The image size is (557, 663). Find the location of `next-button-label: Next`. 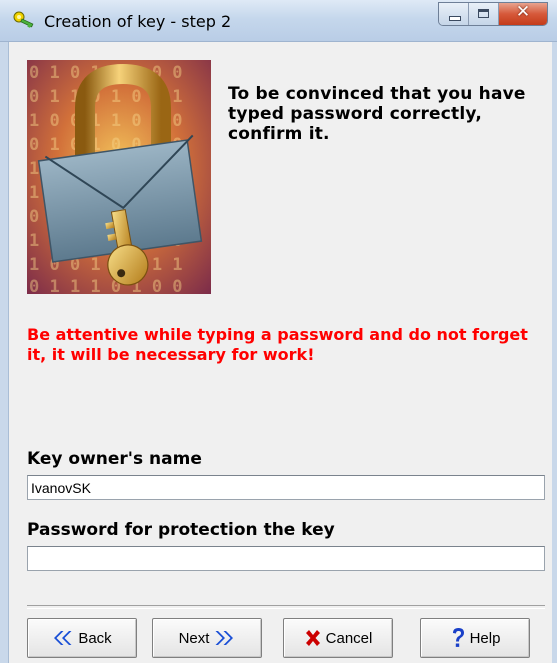

next-button-label: Next is located at coordinates (194, 638).